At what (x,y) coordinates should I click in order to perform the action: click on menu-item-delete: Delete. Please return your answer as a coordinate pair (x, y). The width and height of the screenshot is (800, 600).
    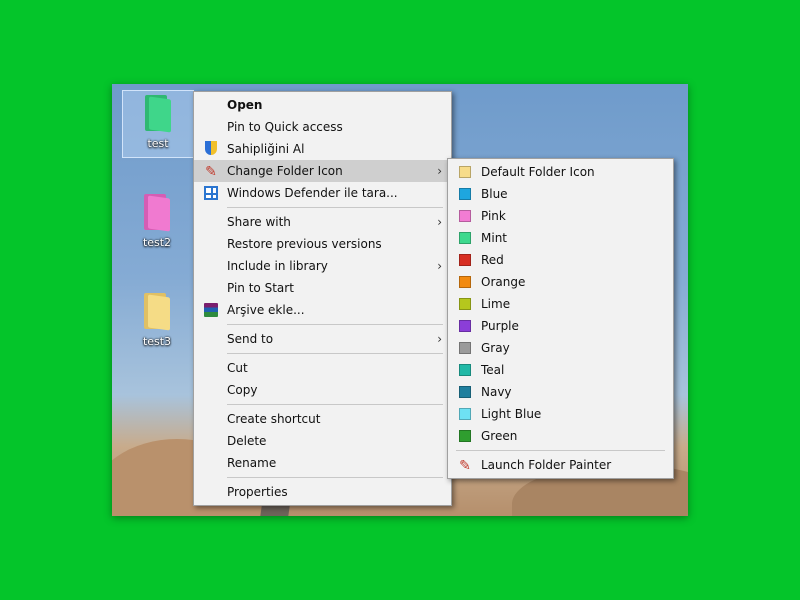
    Looking at the image, I should click on (322, 441).